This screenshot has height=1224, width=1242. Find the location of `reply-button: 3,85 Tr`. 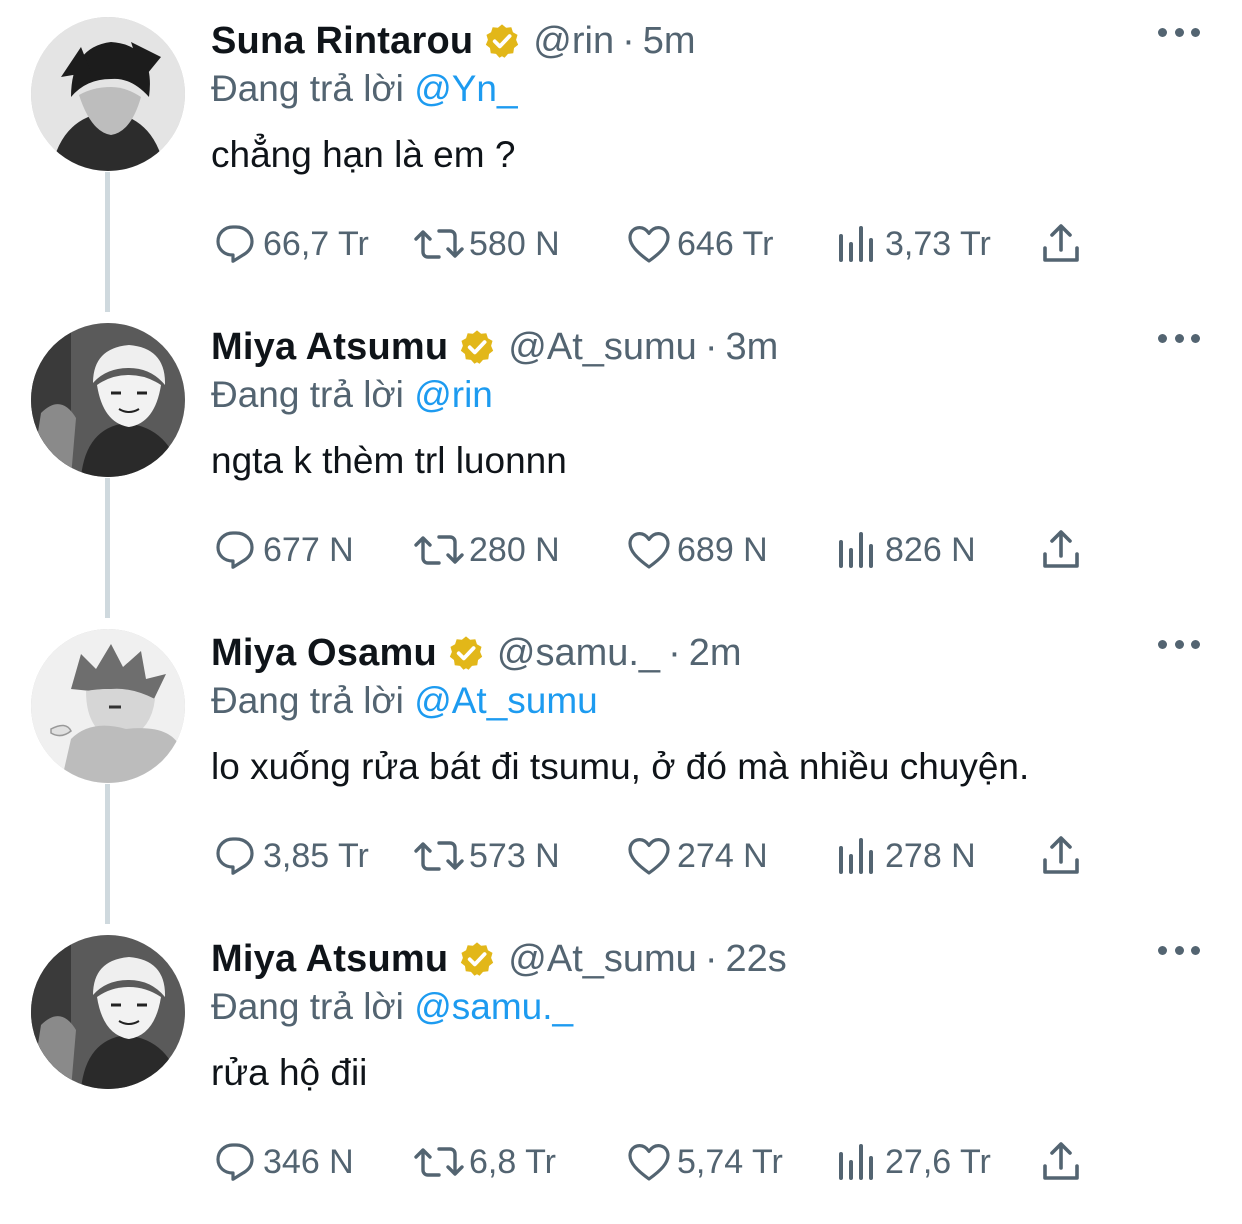

reply-button: 3,85 Tr is located at coordinates (290, 856).